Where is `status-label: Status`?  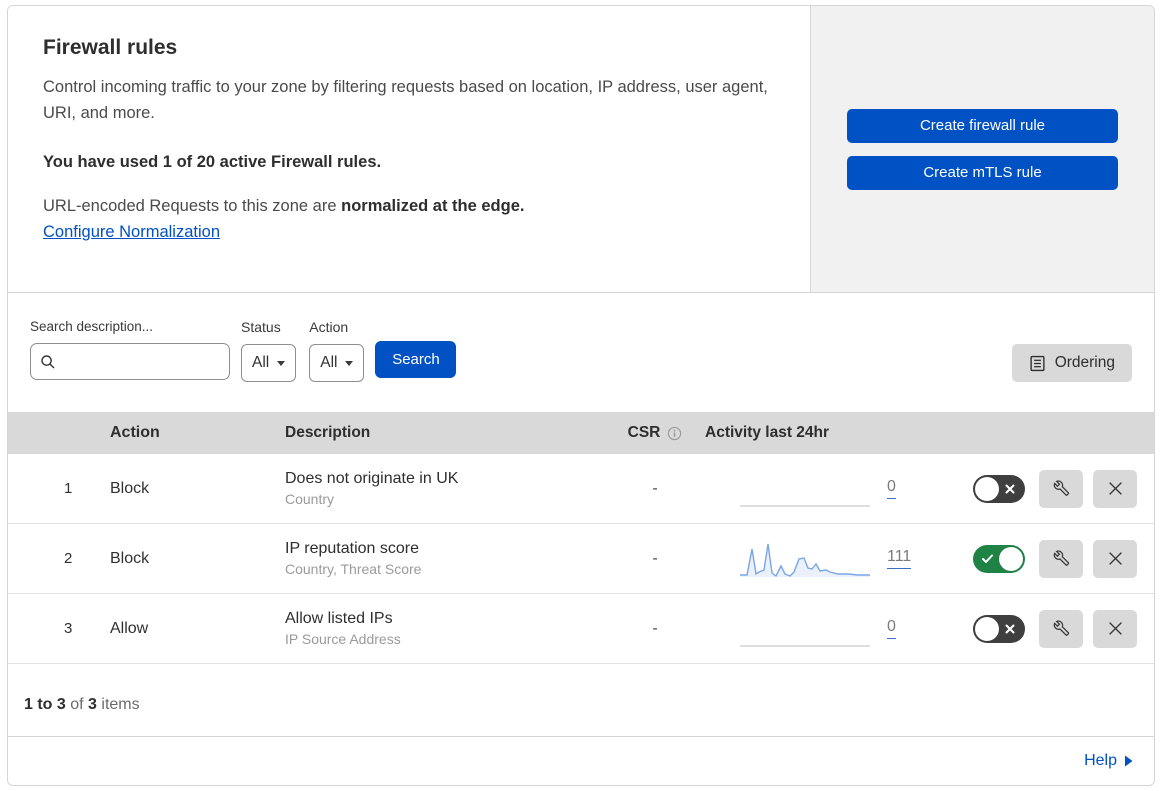 status-label: Status is located at coordinates (261, 327).